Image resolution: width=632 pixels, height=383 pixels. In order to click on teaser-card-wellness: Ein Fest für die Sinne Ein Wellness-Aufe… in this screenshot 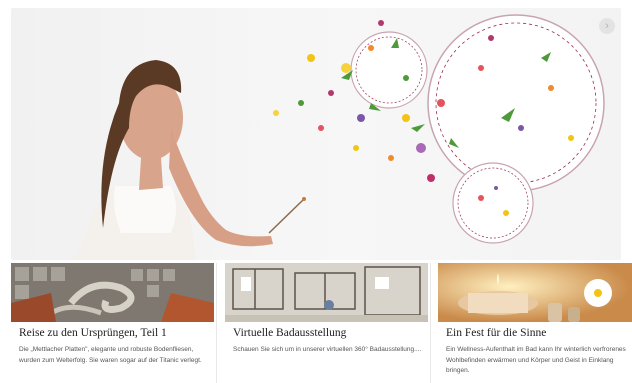, I will do `click(535, 323)`.